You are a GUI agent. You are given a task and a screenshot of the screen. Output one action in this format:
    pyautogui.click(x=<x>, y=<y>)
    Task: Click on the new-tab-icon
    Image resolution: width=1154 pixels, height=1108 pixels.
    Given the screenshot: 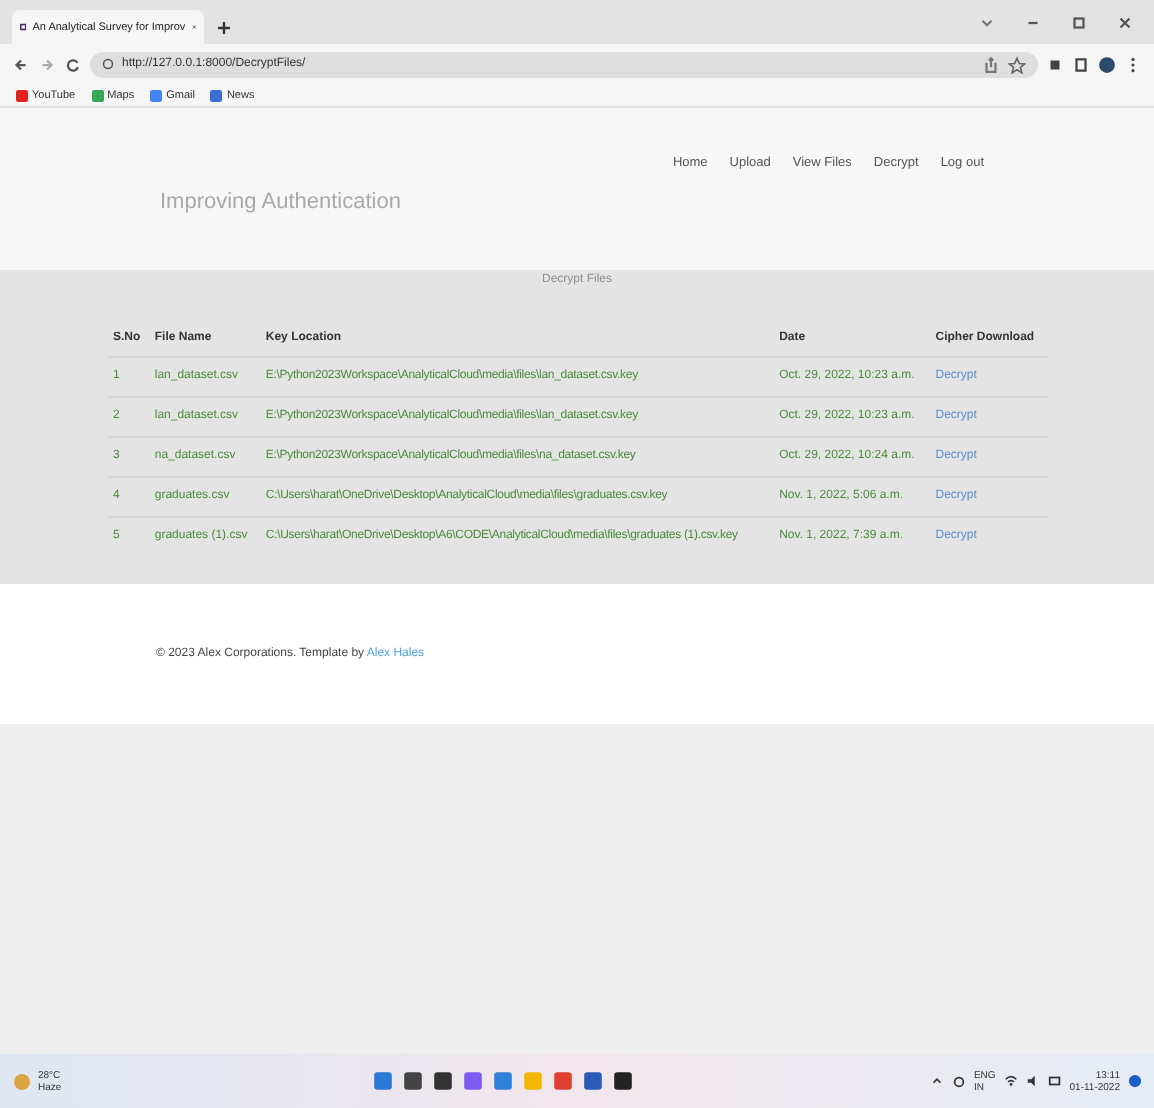 What is the action you would take?
    pyautogui.click(x=224, y=28)
    